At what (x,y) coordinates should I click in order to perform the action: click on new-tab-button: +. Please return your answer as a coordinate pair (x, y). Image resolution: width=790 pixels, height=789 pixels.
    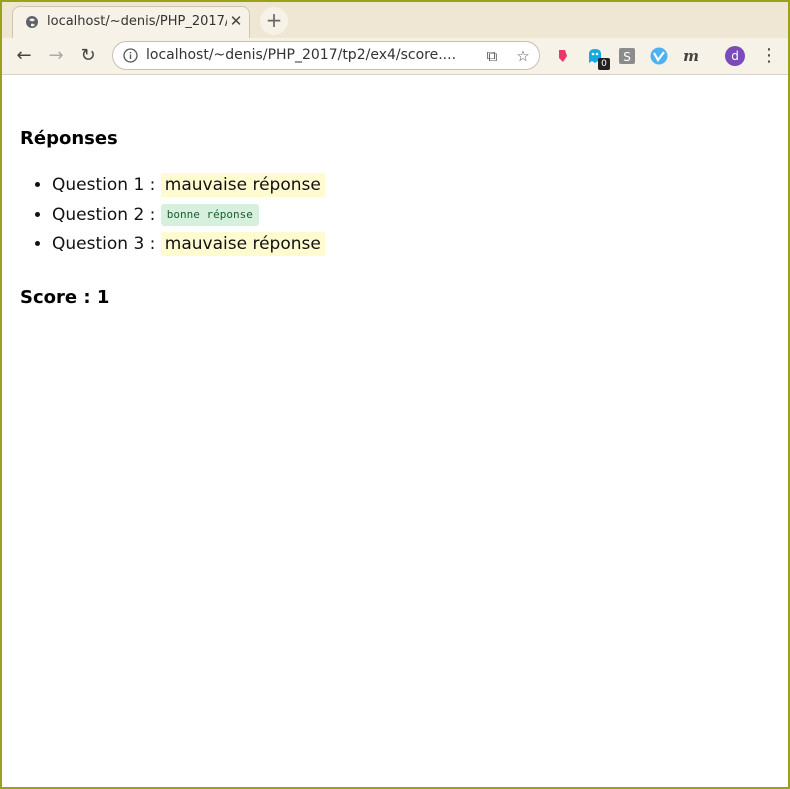
    Looking at the image, I should click on (274, 21).